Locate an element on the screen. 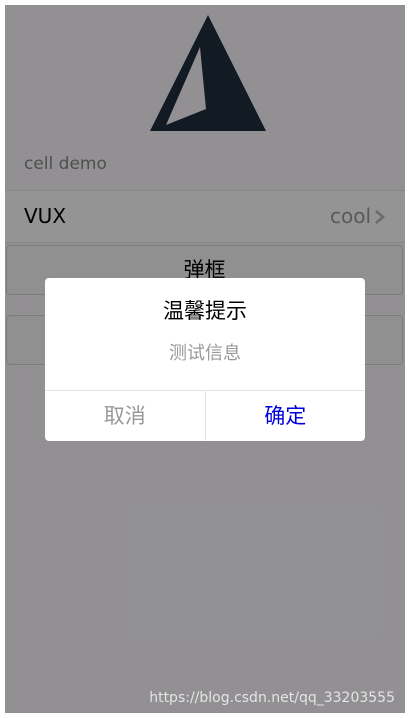 The height and width of the screenshot is (718, 409). dialog-footer: 取消 确定 is located at coordinates (205, 415).